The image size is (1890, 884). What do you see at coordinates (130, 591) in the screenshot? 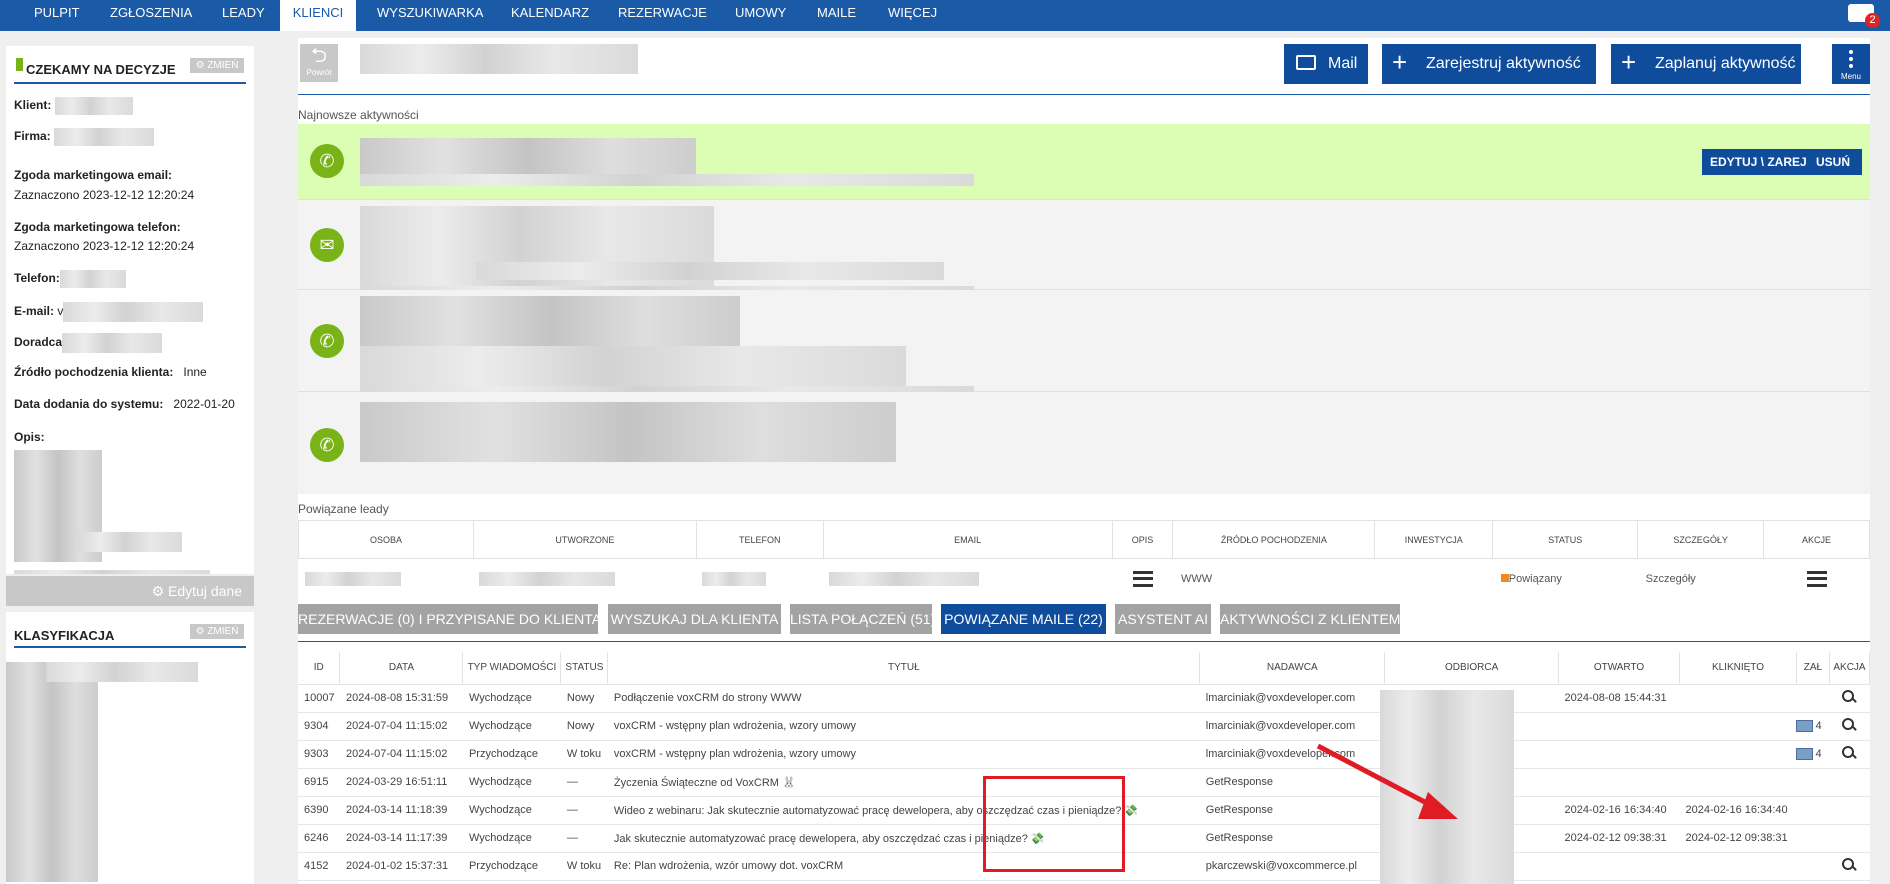
I see `edit-data-button: ⚙ Edytuj dane` at bounding box center [130, 591].